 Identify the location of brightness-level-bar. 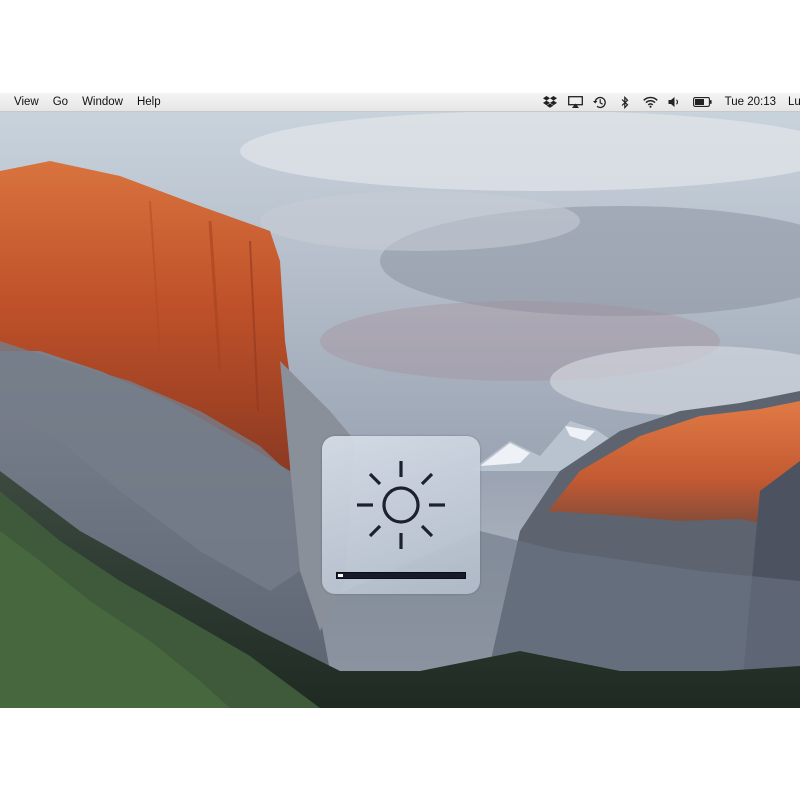
(401, 575).